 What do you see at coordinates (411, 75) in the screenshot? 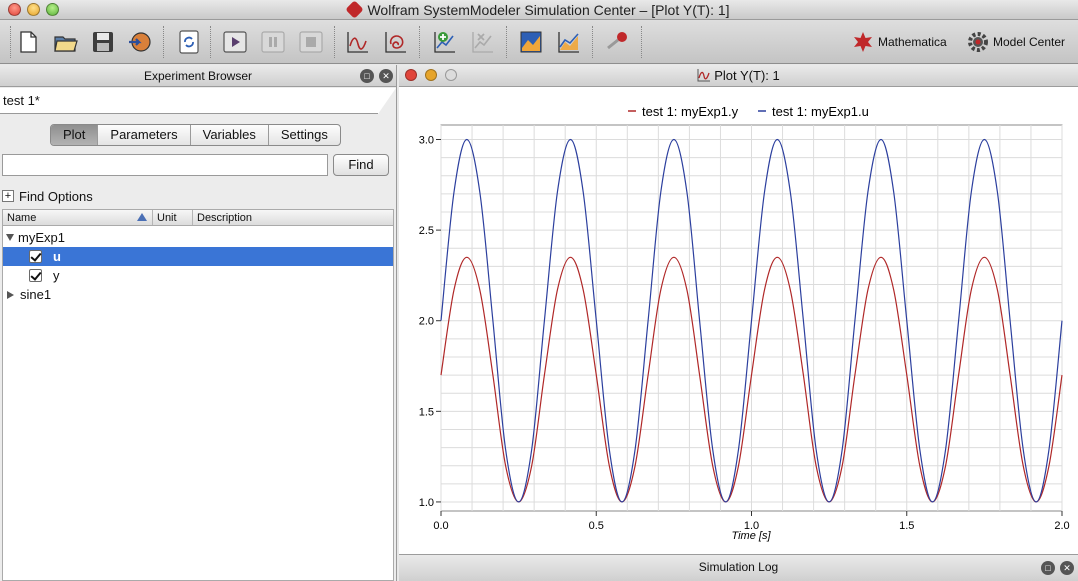
I see `plot-close-button` at bounding box center [411, 75].